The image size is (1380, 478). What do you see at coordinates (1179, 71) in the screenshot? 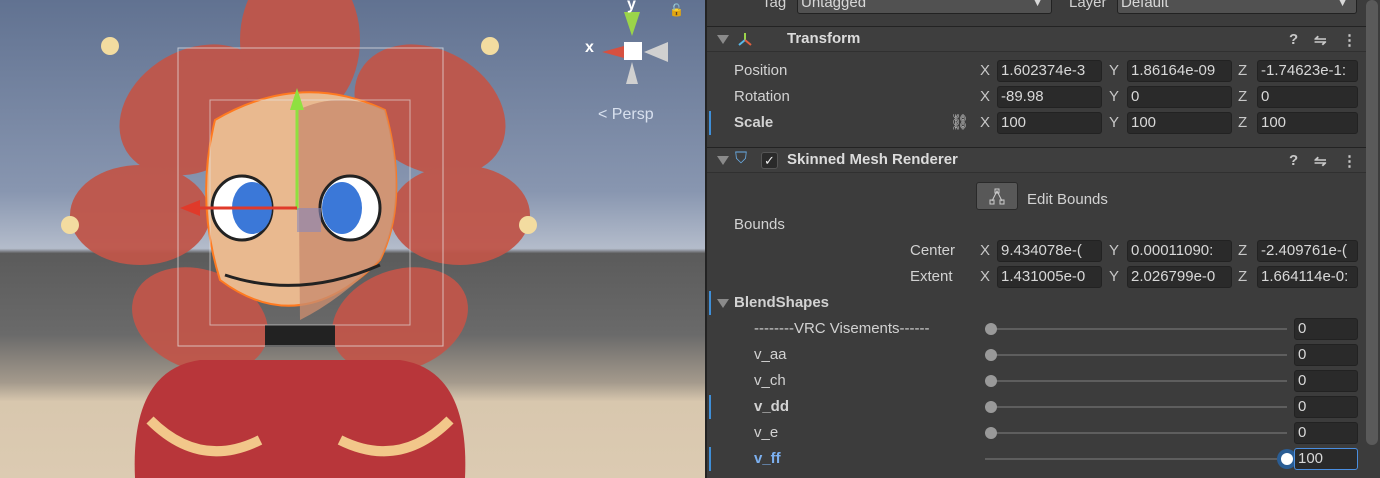
I see `position-y-field: 1.86164e-09` at bounding box center [1179, 71].